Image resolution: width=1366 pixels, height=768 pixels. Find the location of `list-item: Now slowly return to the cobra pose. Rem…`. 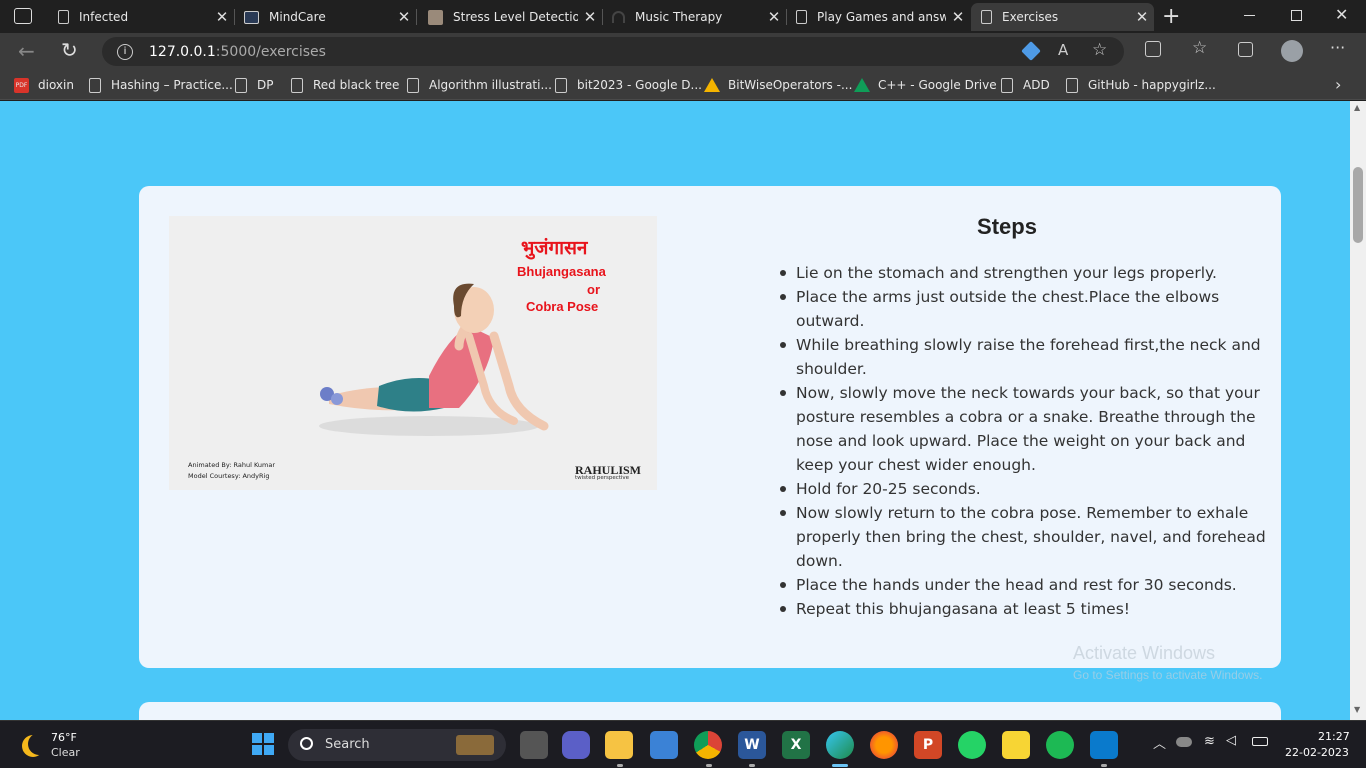

list-item: Now slowly return to the cobra pose. Rem… is located at coordinates (1023, 537).